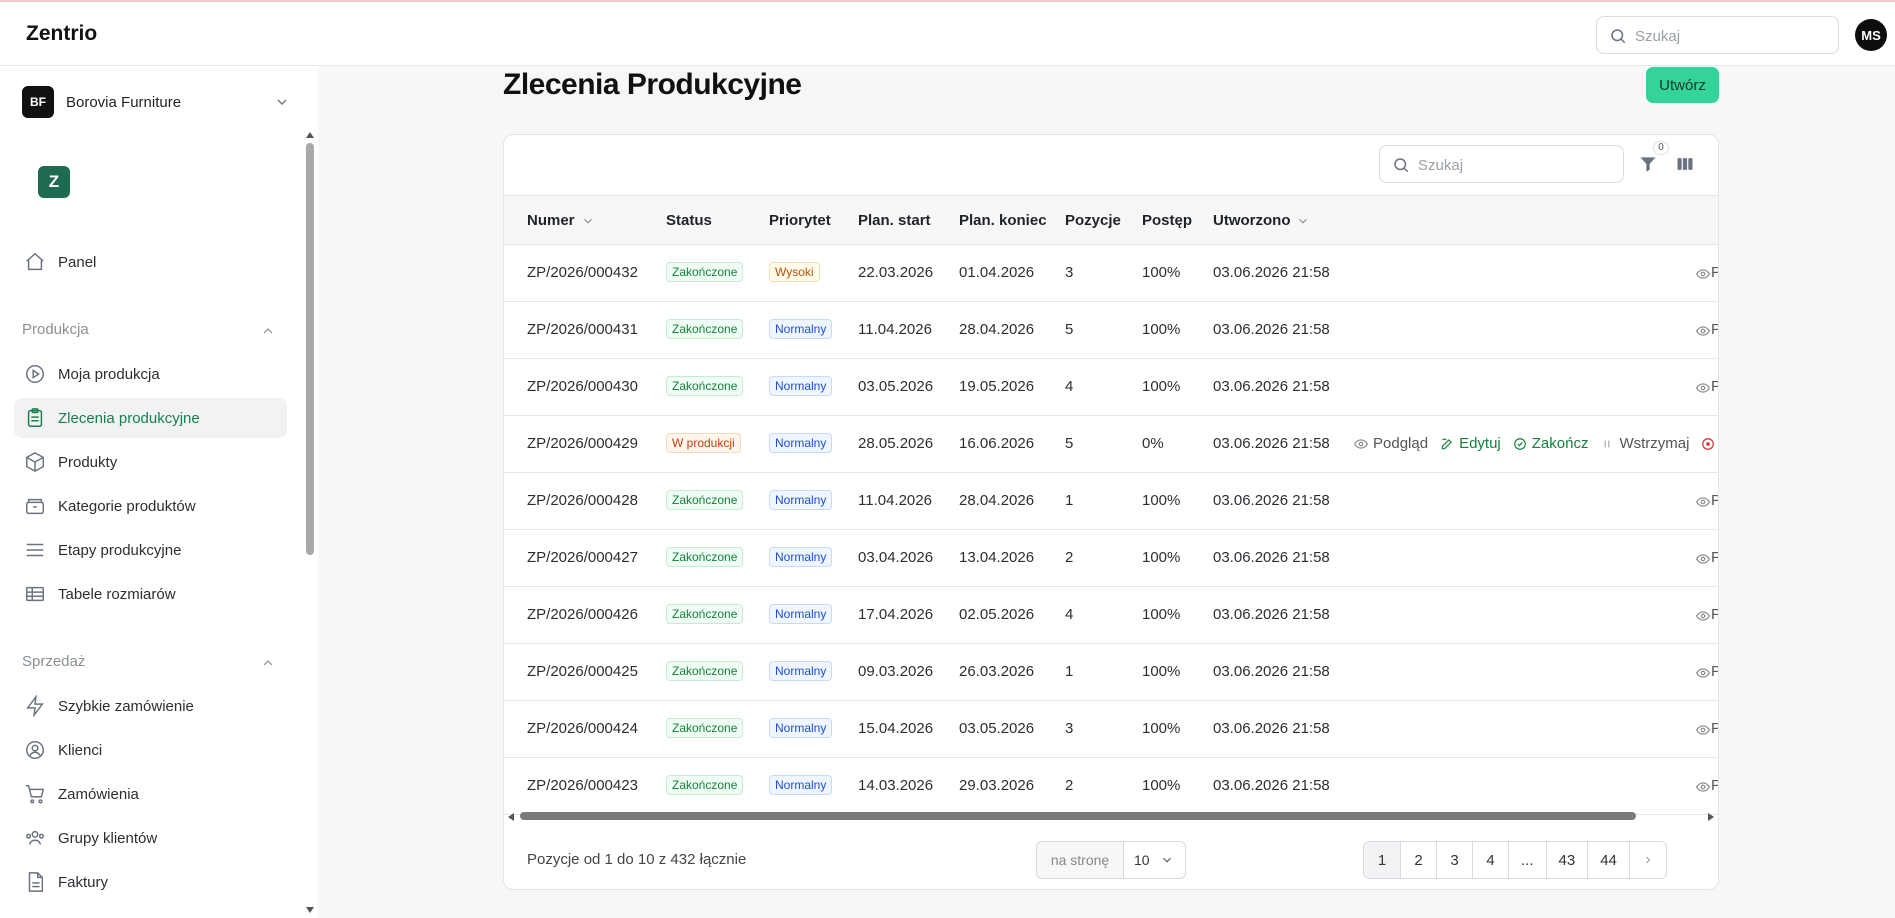  Describe the element at coordinates (1166, 860) in the screenshot. I see `chevron-down-icon` at that location.